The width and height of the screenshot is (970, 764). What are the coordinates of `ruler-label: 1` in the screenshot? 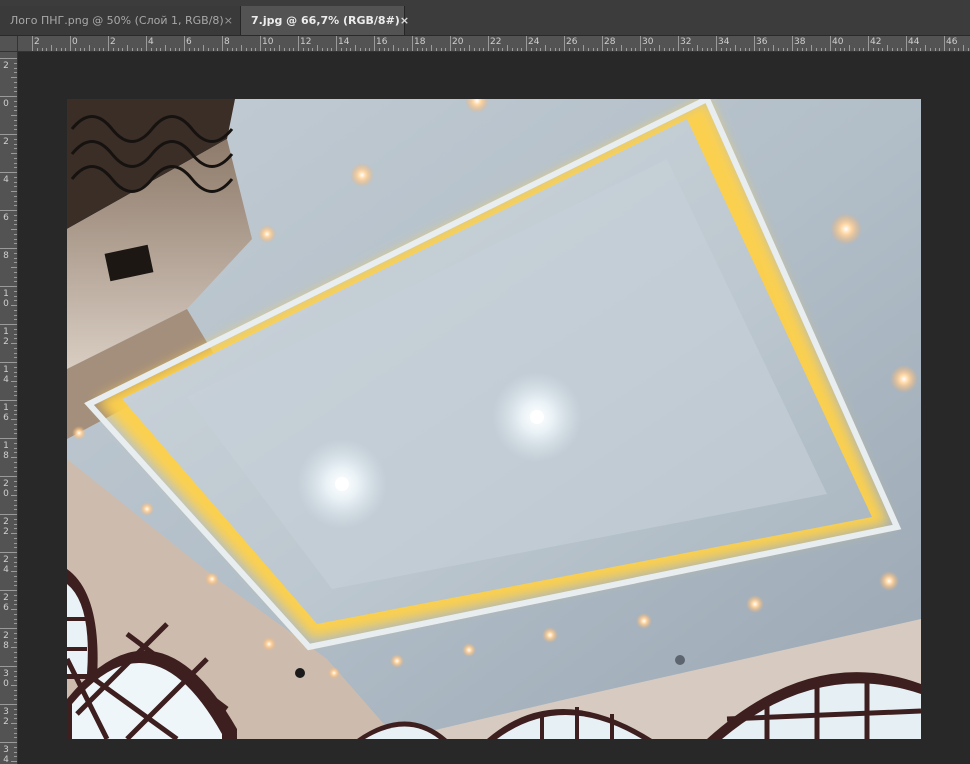 It's located at (6, 370).